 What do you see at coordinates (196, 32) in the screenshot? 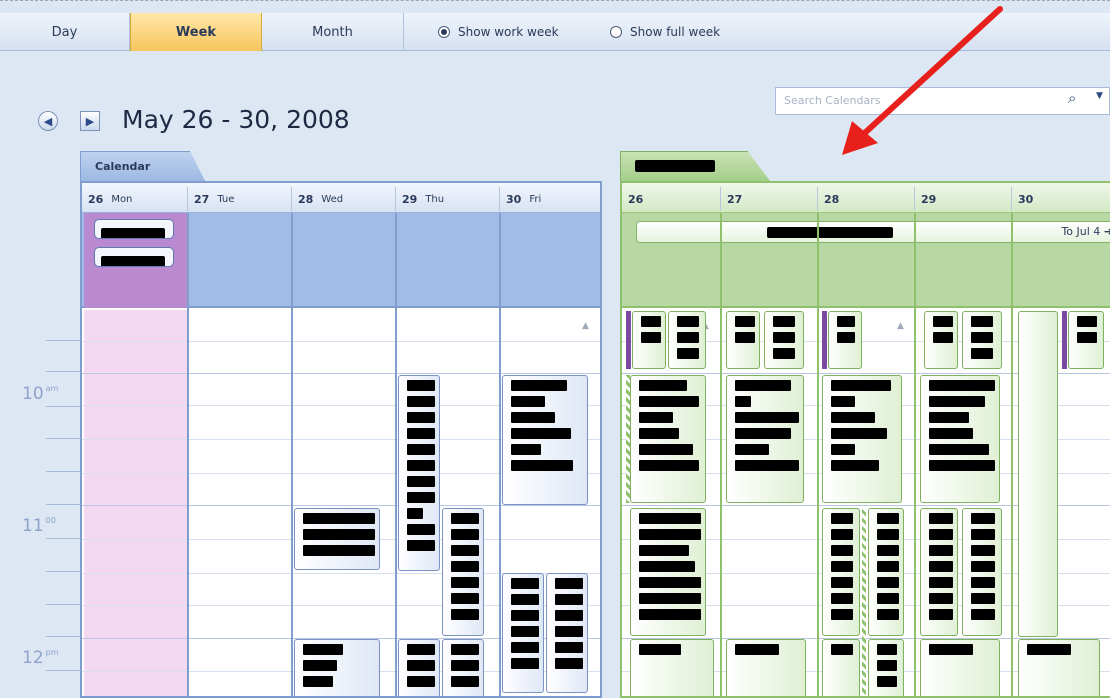
I see `tab-week: Week` at bounding box center [196, 32].